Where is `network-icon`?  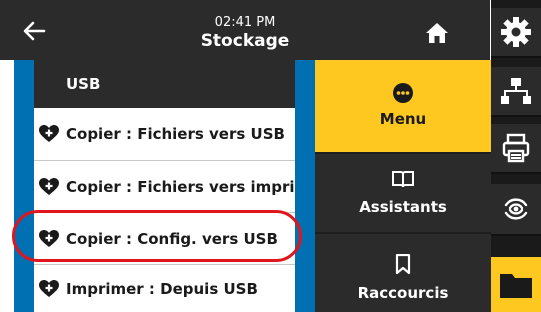 network-icon is located at coordinates (516, 91).